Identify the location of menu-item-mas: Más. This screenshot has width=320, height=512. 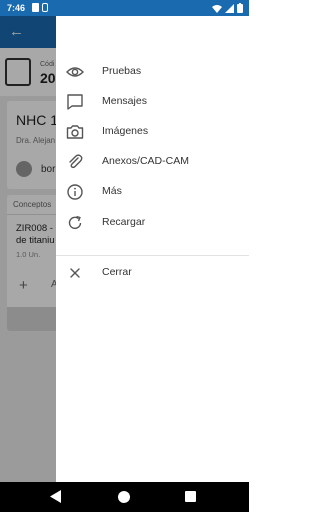
(152, 192).